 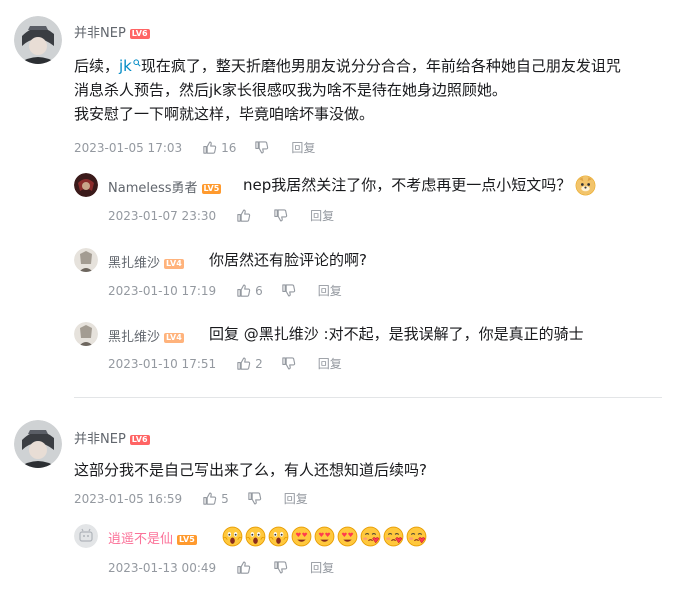 I want to click on timestamp: 2023-01-10 17:51, so click(x=162, y=363).